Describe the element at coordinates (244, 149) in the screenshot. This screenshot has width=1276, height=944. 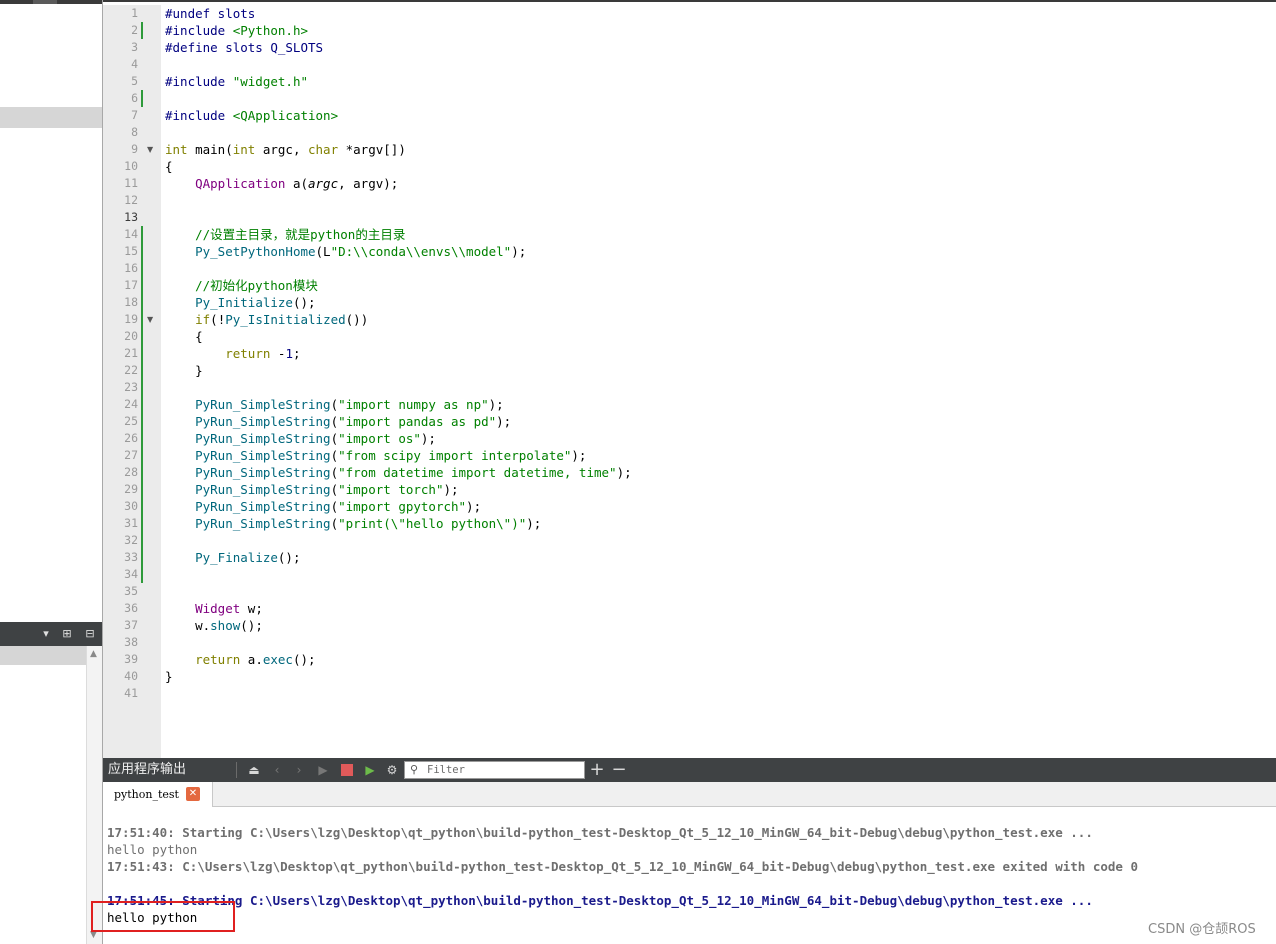
I see `code-token: int` at that location.